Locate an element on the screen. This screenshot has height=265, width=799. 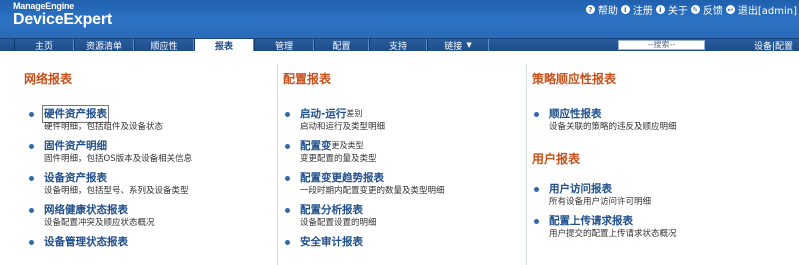
nav-home: 主页 is located at coordinates (44, 45).